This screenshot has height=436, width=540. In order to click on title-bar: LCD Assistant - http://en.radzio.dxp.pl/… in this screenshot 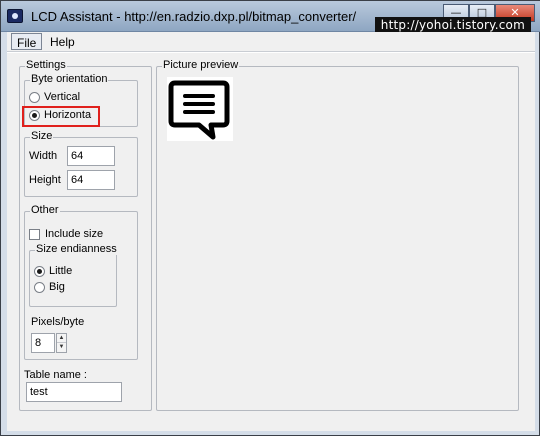, I will do `click(270, 17)`.